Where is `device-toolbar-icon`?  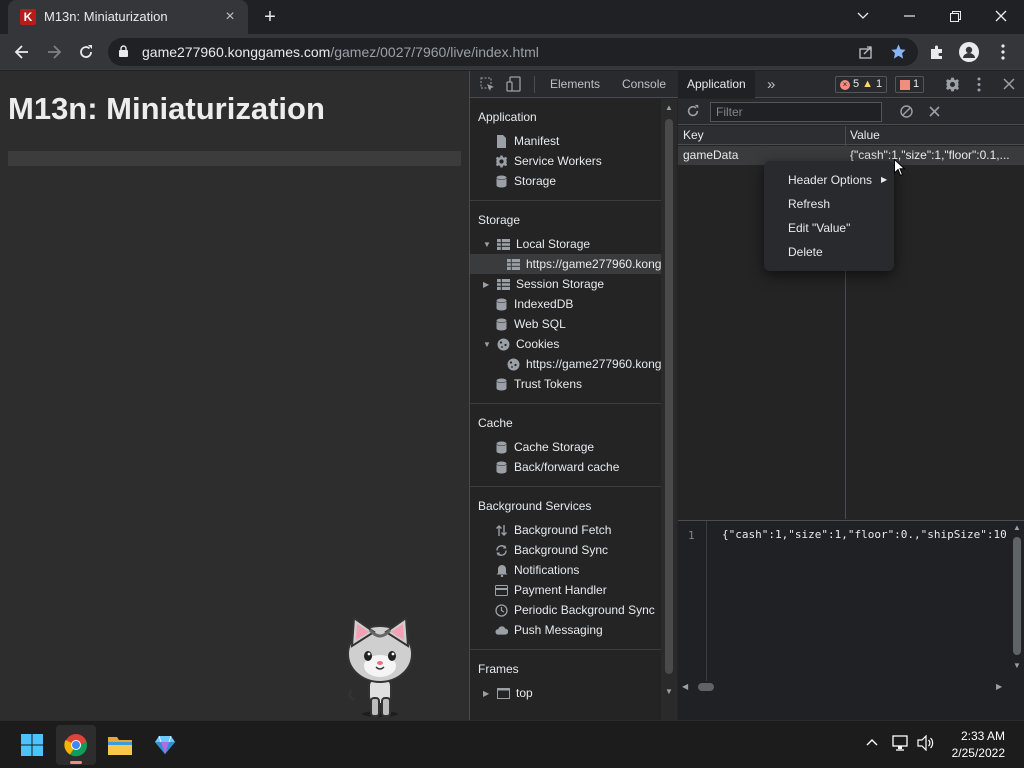 device-toolbar-icon is located at coordinates (513, 84).